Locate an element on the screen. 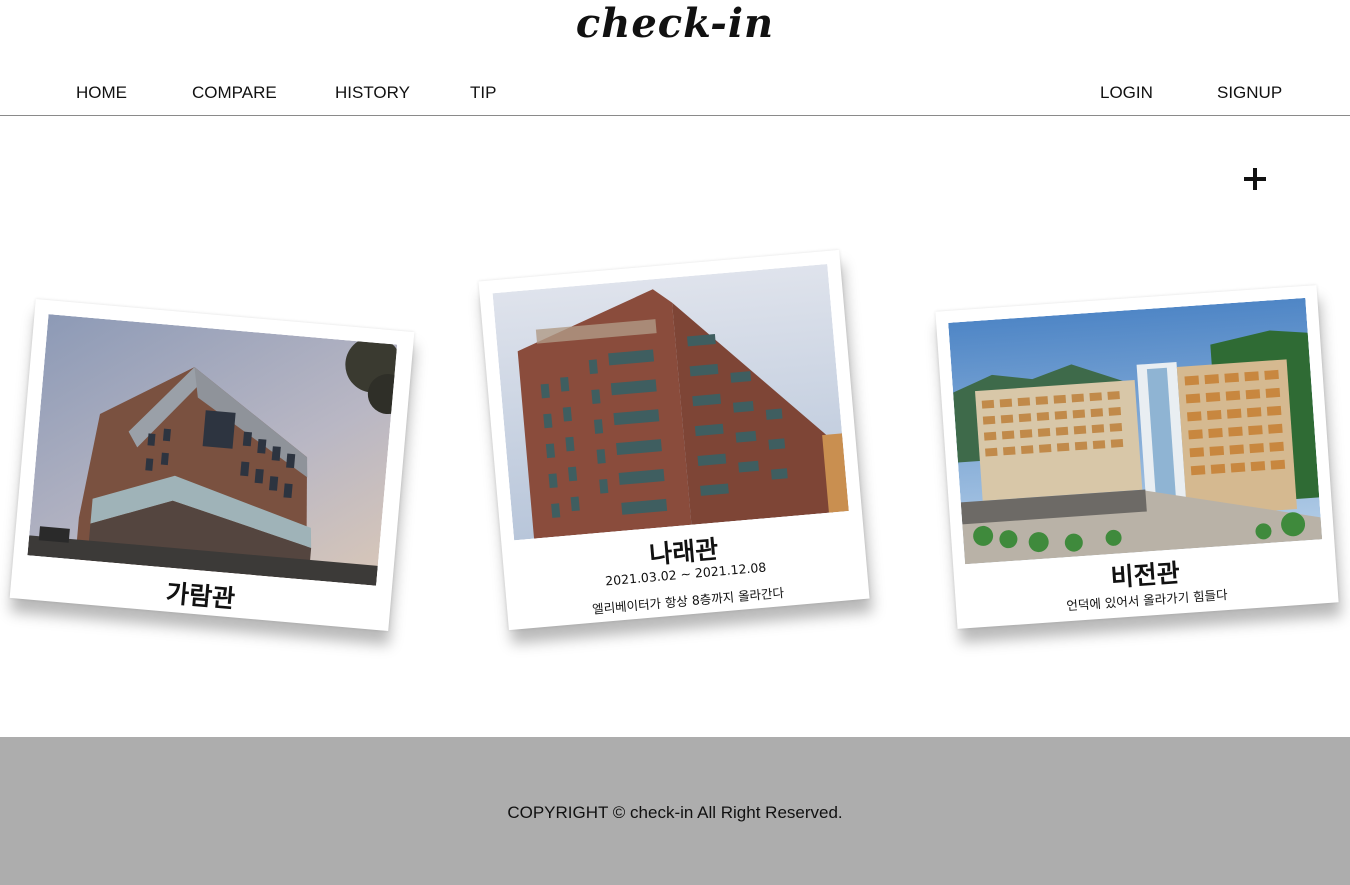  nav-login: LOGIN is located at coordinates (1126, 93).